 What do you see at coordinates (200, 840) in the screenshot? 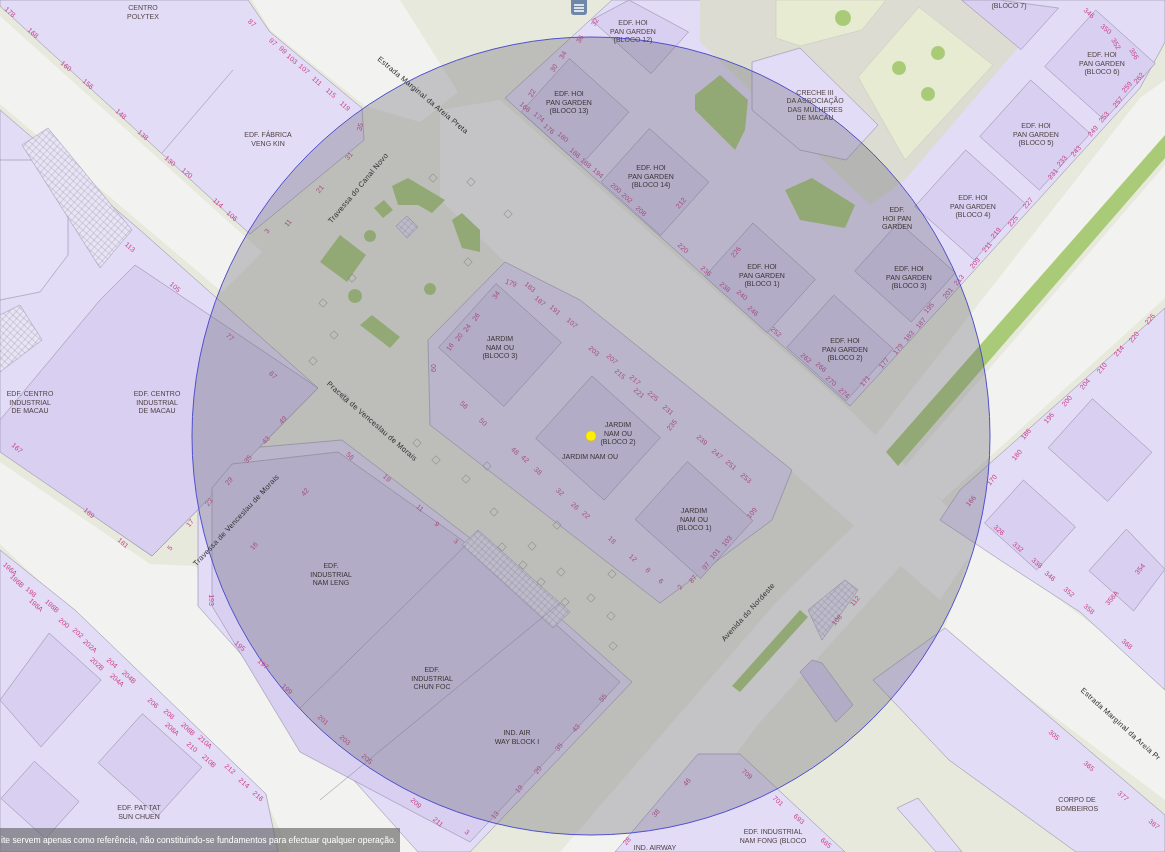
I see `disclaimer-text: ite servem apenas como referência, não constituindo-se fundamentos para efectuar qualquer operação.` at bounding box center [200, 840].